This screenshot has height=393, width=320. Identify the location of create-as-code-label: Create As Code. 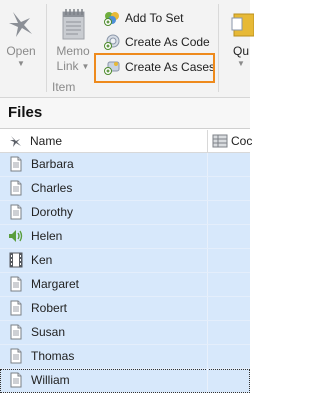
(167, 42).